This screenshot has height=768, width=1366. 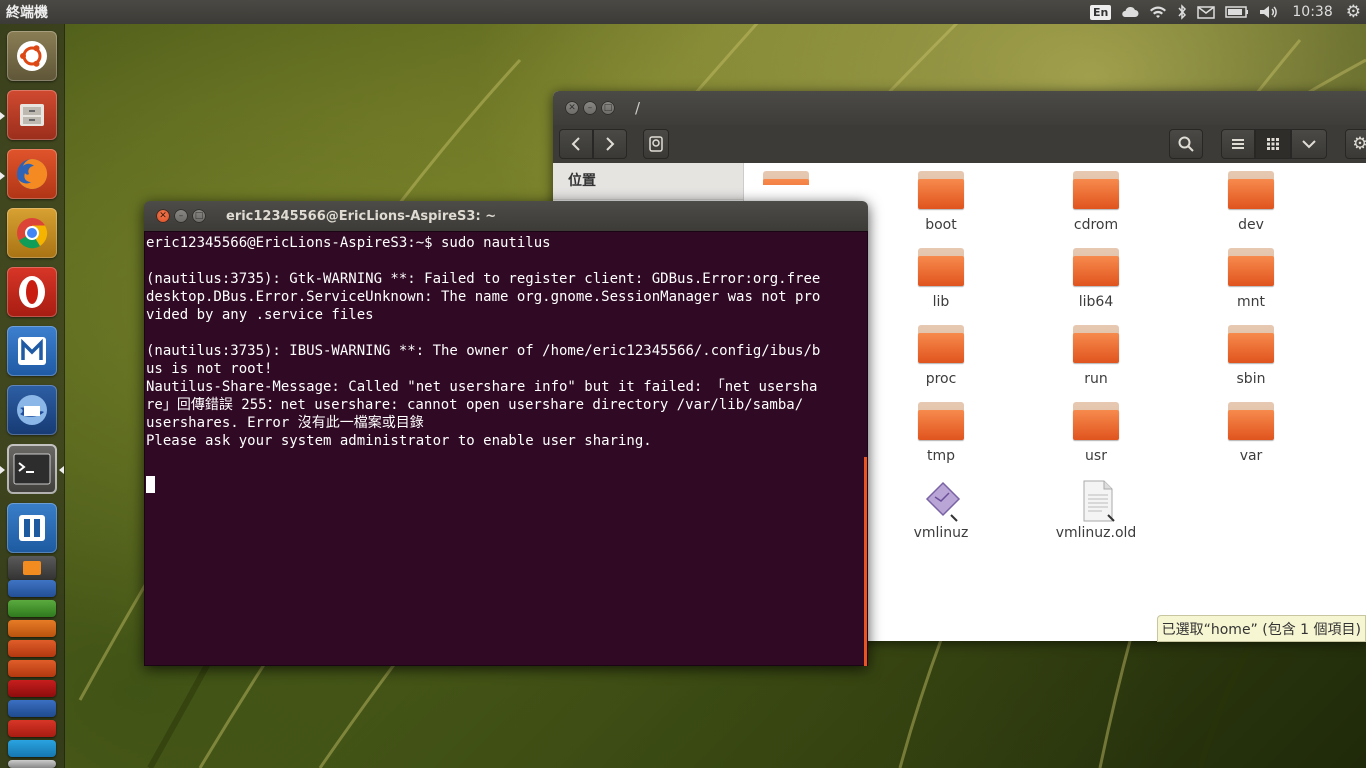 I want to click on item-label-text: boot, so click(x=941, y=225).